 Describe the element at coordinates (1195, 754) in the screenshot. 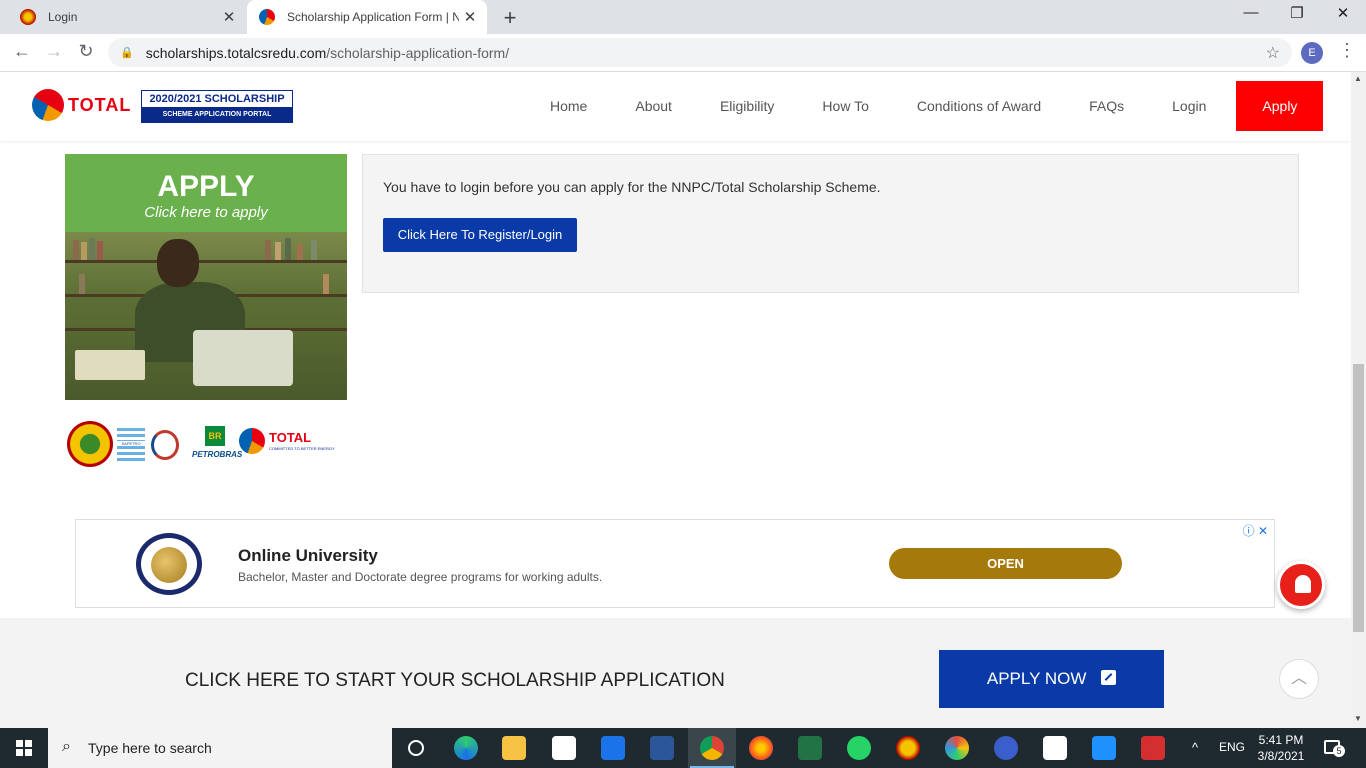

I see `tray-chevron-icon: ^` at that location.